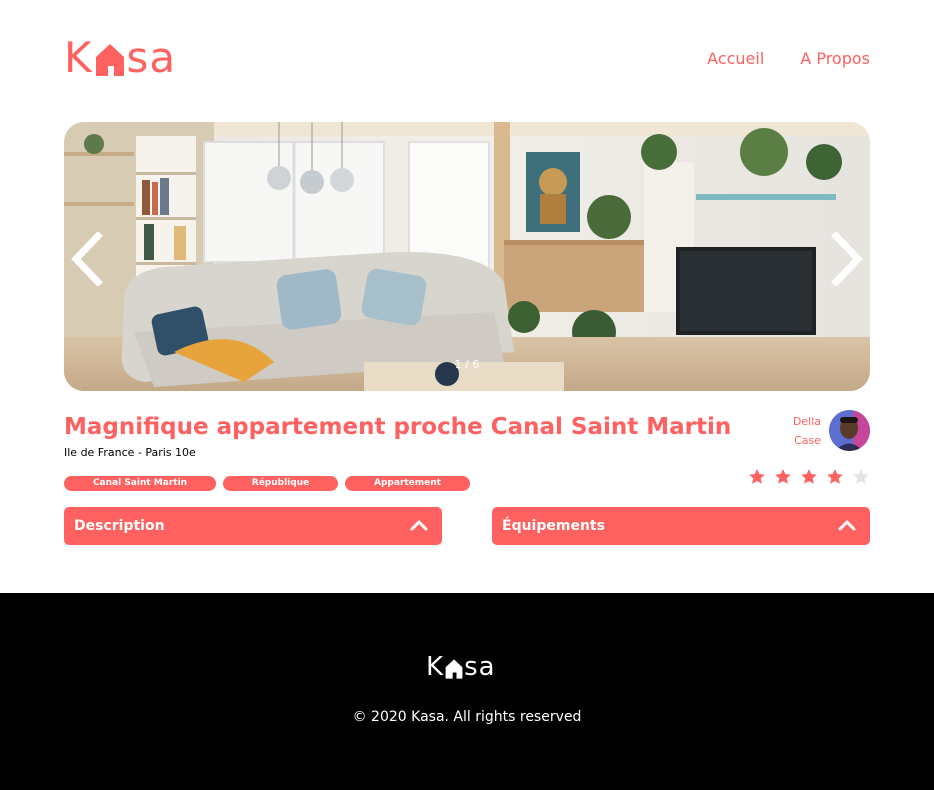  What do you see at coordinates (78, 57) in the screenshot?
I see `logo-letter-k: K` at bounding box center [78, 57].